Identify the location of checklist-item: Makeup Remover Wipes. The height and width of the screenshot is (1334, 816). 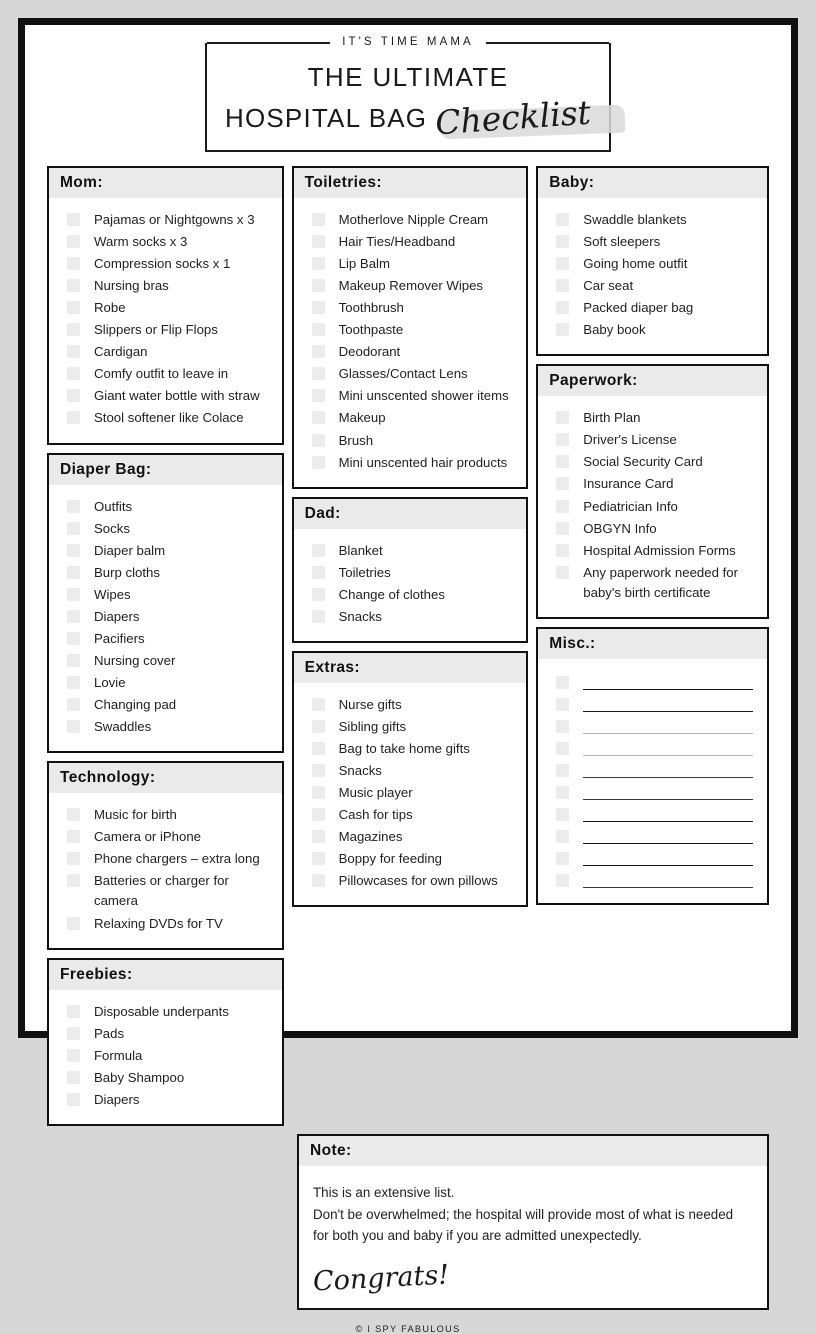
(410, 286).